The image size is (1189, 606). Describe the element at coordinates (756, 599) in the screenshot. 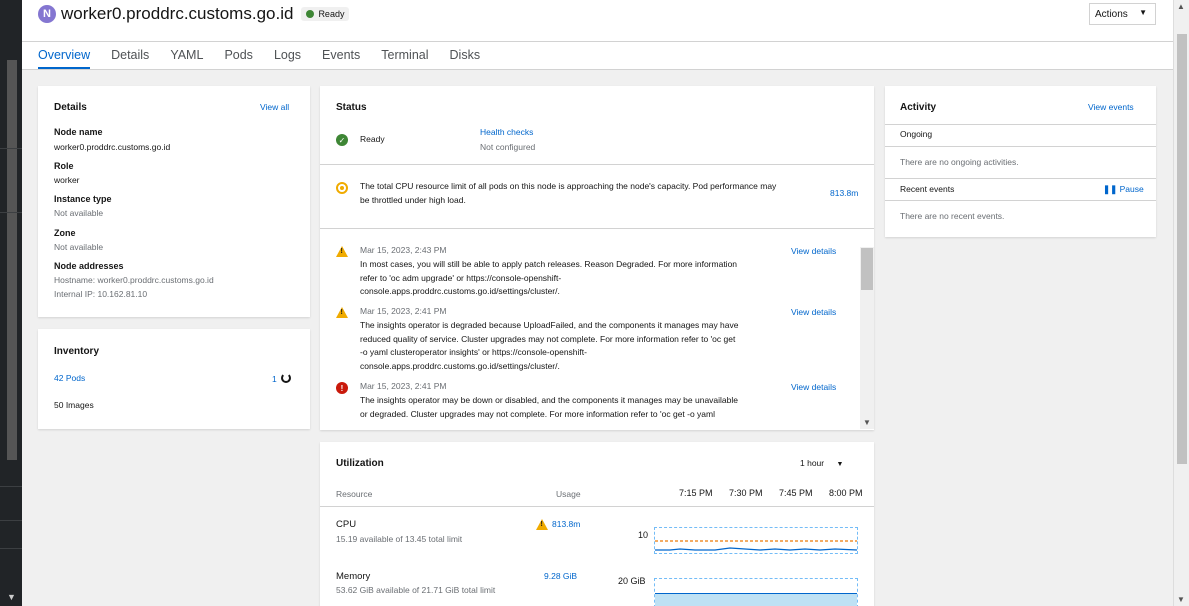

I see `memory-usage-area` at that location.